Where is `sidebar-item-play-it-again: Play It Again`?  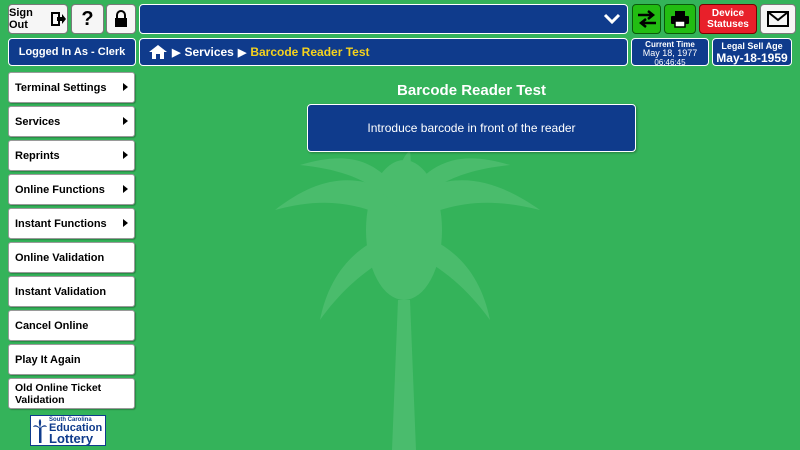 sidebar-item-play-it-again: Play It Again is located at coordinates (71, 359).